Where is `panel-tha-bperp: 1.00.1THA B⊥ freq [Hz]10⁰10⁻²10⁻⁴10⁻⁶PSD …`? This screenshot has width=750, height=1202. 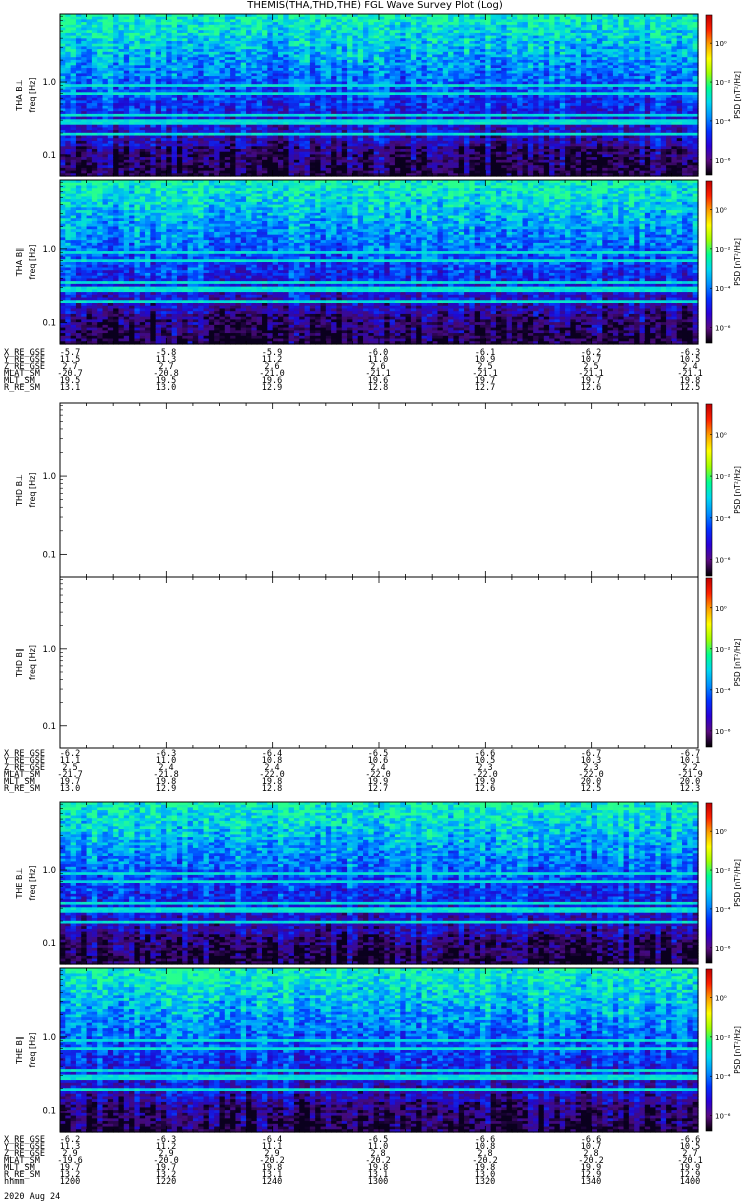 panel-tha-bperp: 1.00.1THA B⊥ freq [Hz]10⁰10⁻²10⁻⁴10⁻⁶PSD … is located at coordinates (378, 95).